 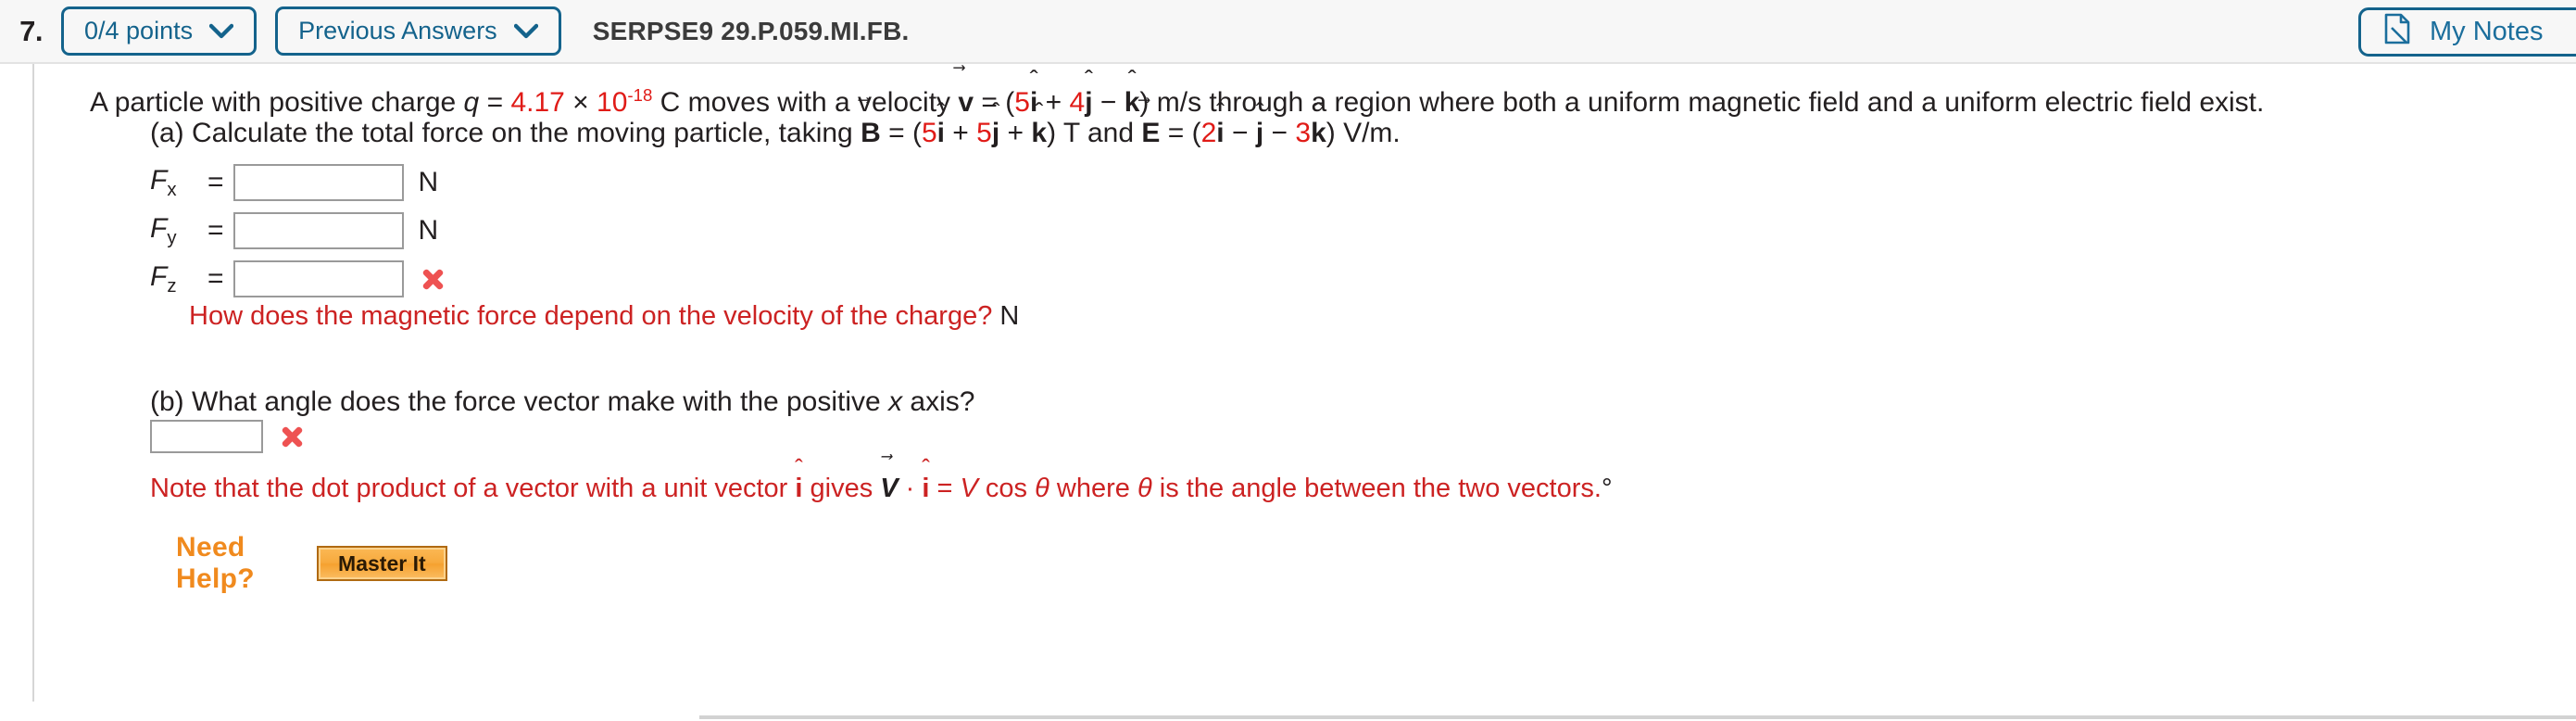 I want to click on E-minus-1: −, so click(x=1240, y=133).